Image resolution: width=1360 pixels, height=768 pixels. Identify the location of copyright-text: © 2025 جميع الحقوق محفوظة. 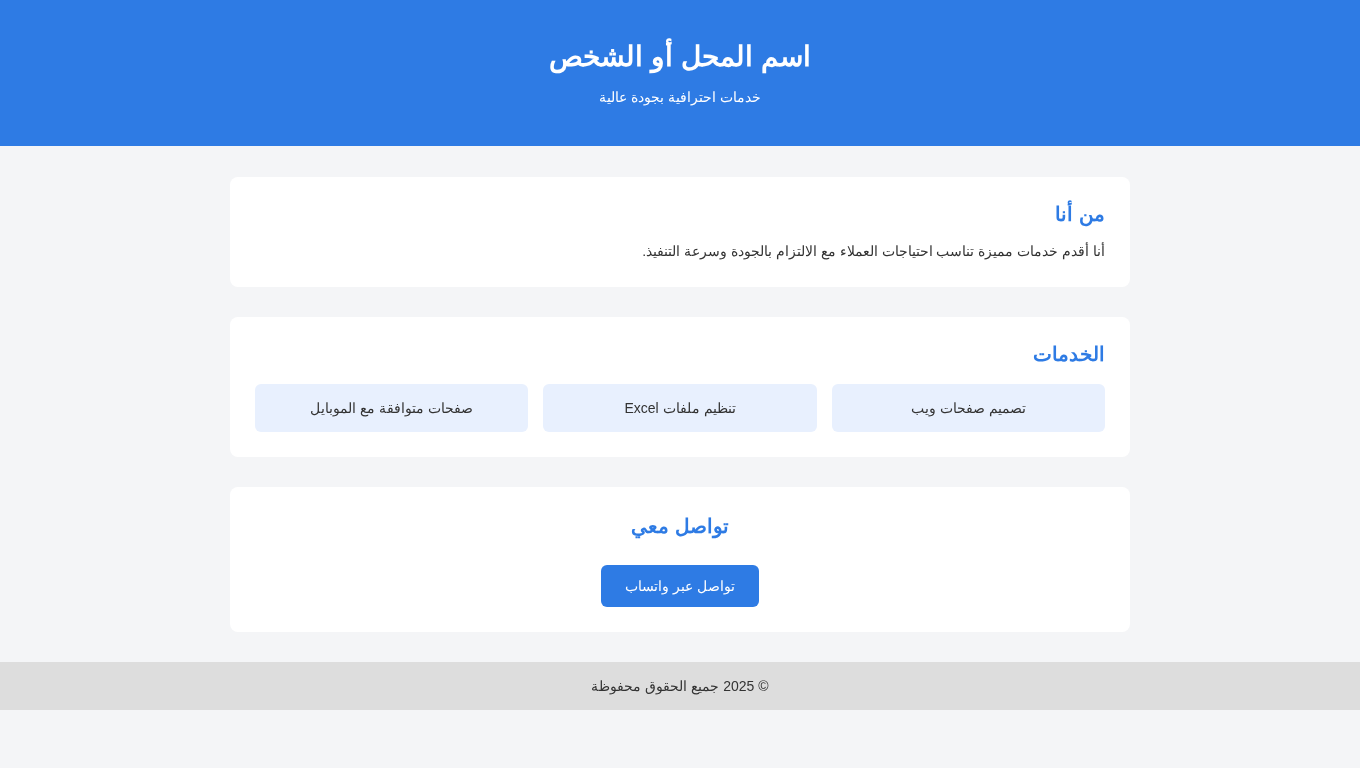
(680, 686).